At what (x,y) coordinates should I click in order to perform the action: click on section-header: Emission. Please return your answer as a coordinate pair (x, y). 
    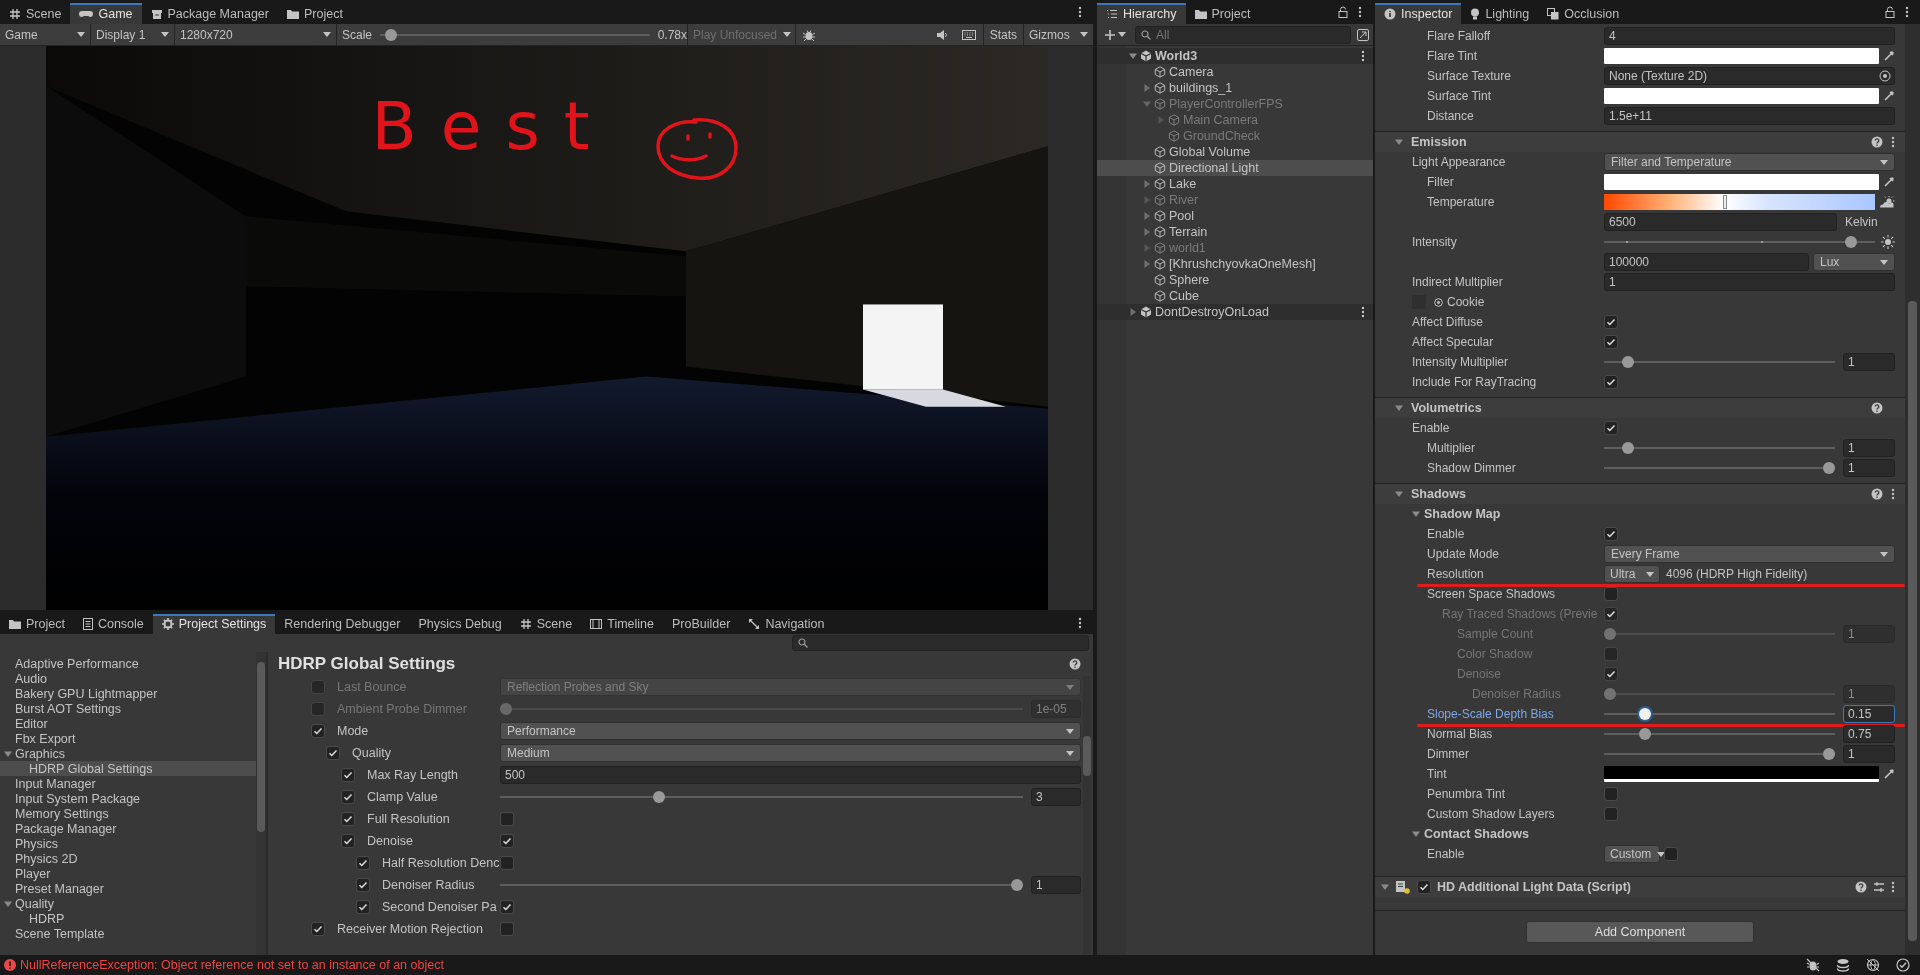
    Looking at the image, I should click on (1640, 141).